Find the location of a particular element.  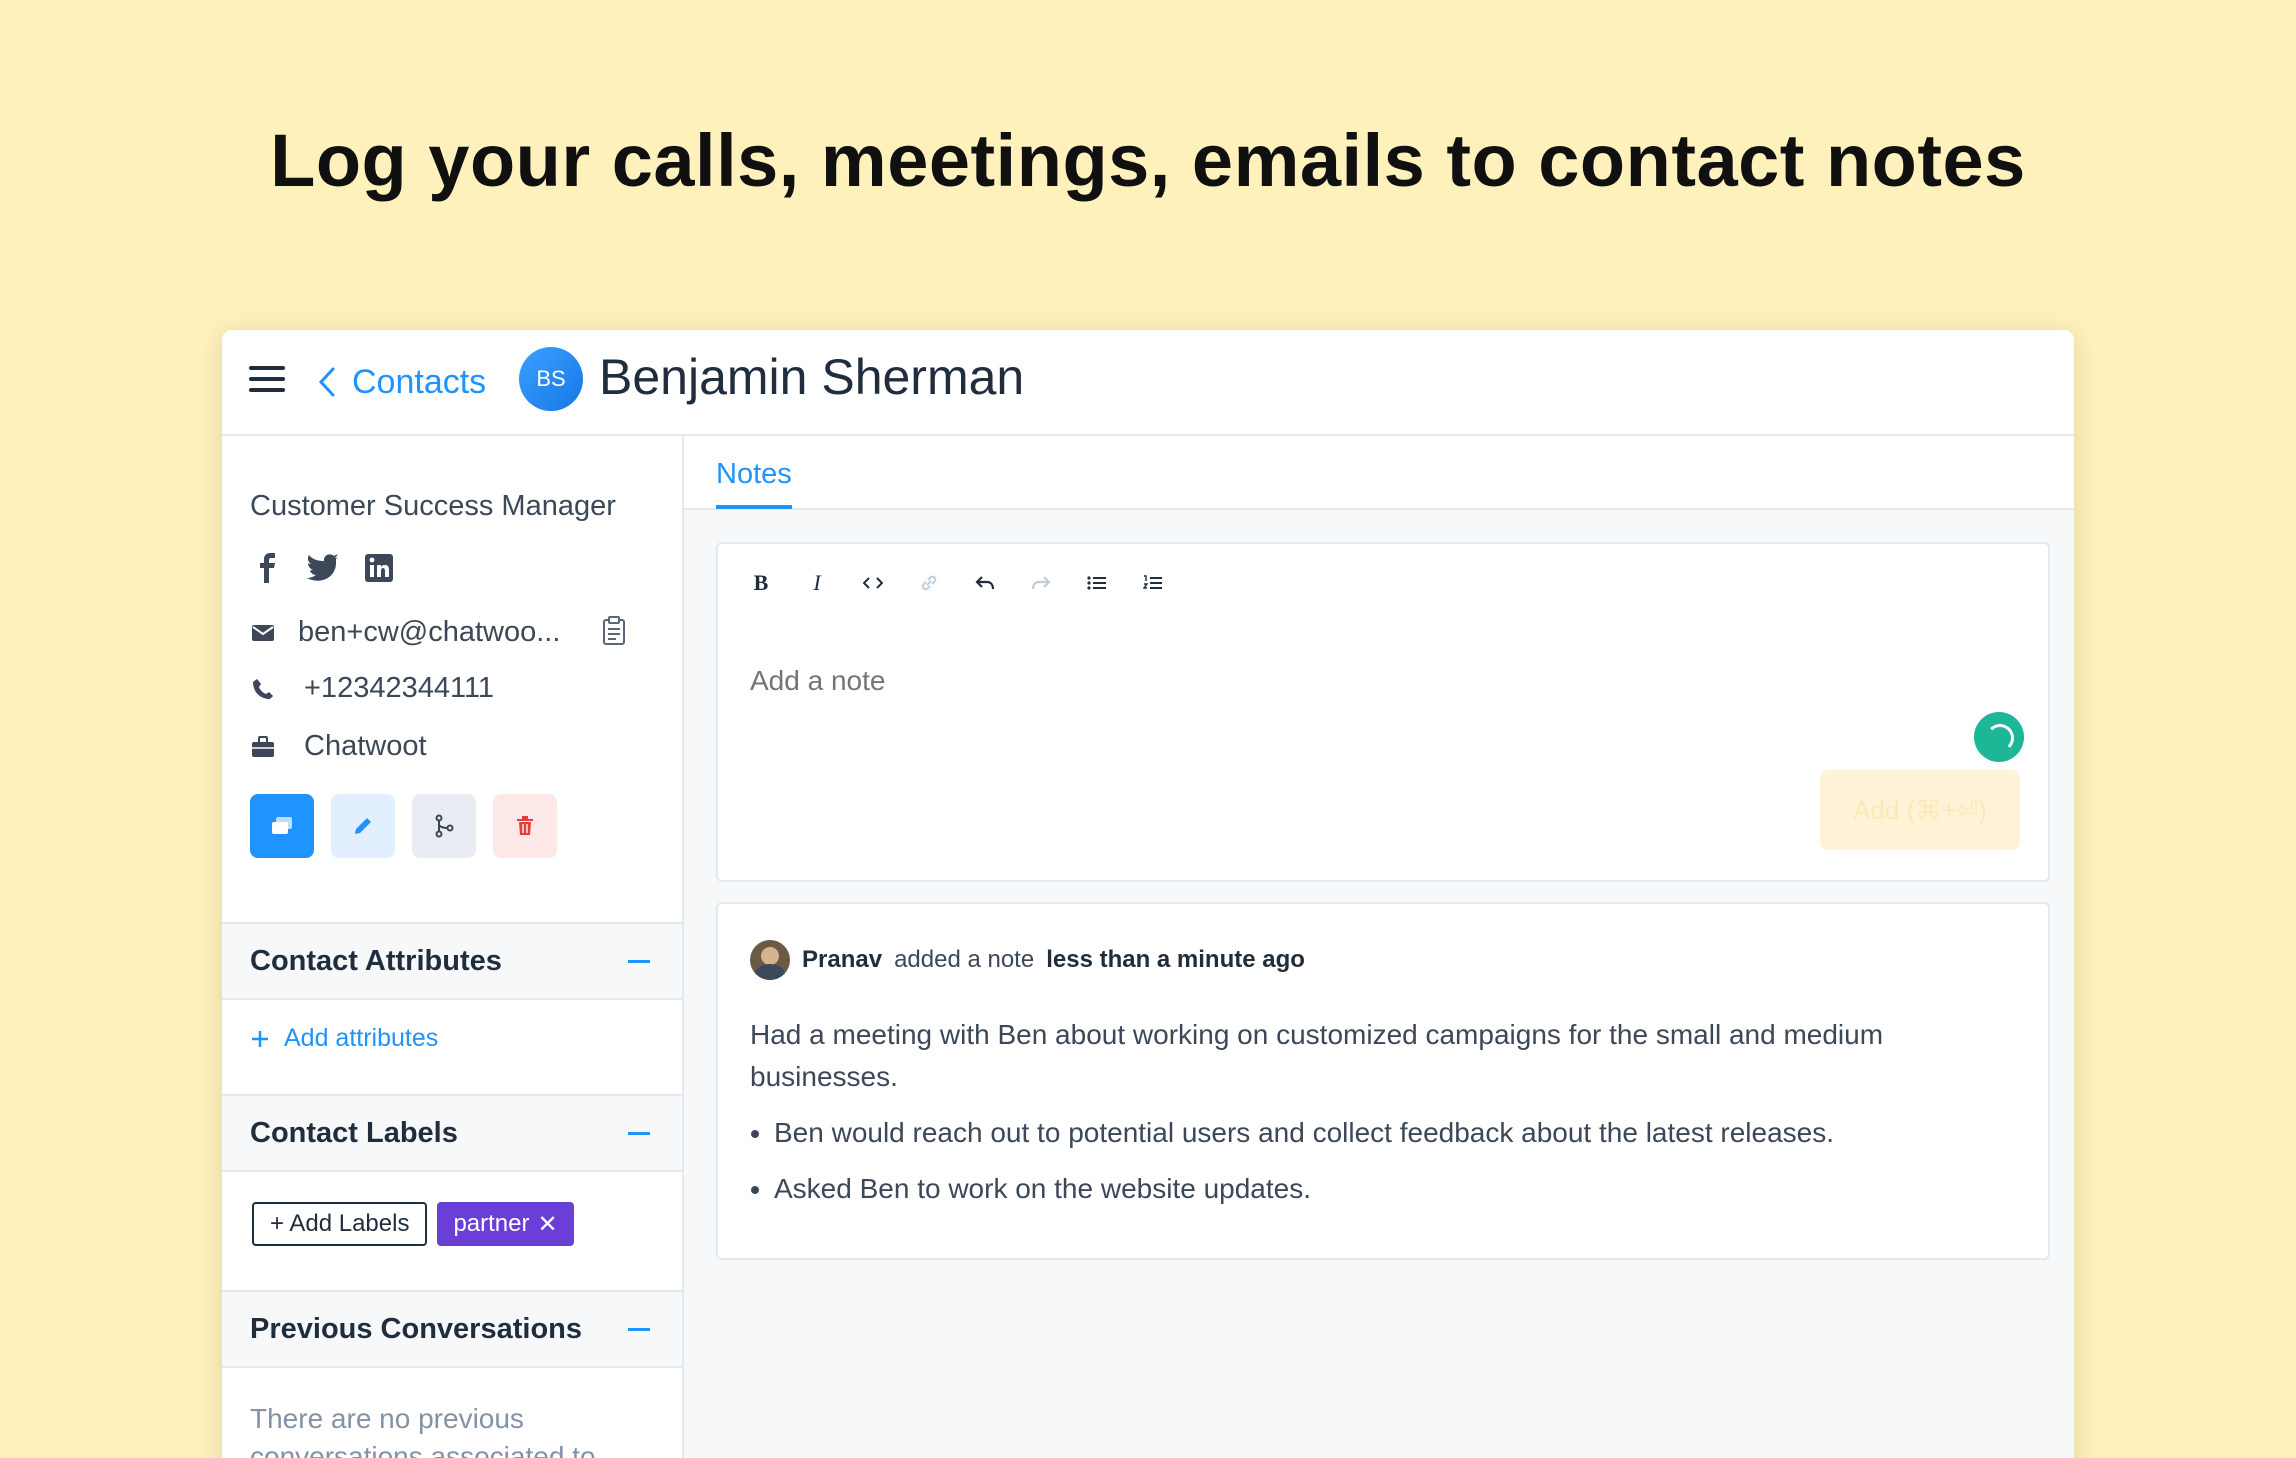

section-title: Contact Attributes is located at coordinates (376, 960).